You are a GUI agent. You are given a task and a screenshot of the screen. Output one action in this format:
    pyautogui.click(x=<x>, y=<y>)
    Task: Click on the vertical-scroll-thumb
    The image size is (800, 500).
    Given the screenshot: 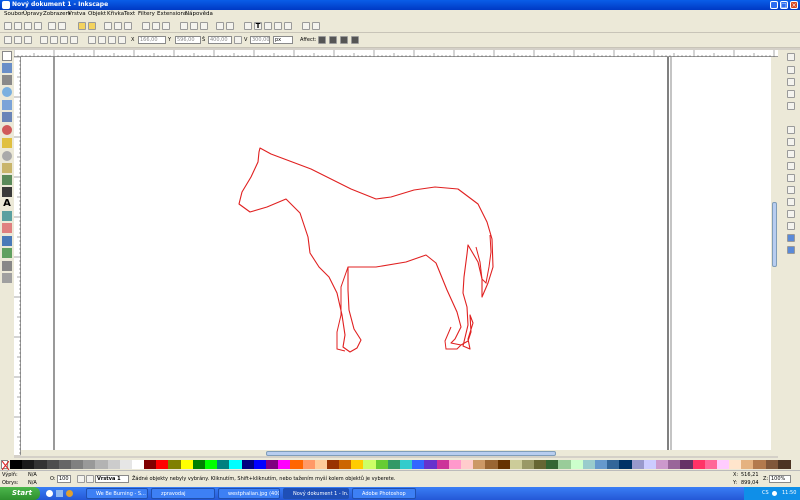 What is the action you would take?
    pyautogui.click(x=774, y=234)
    